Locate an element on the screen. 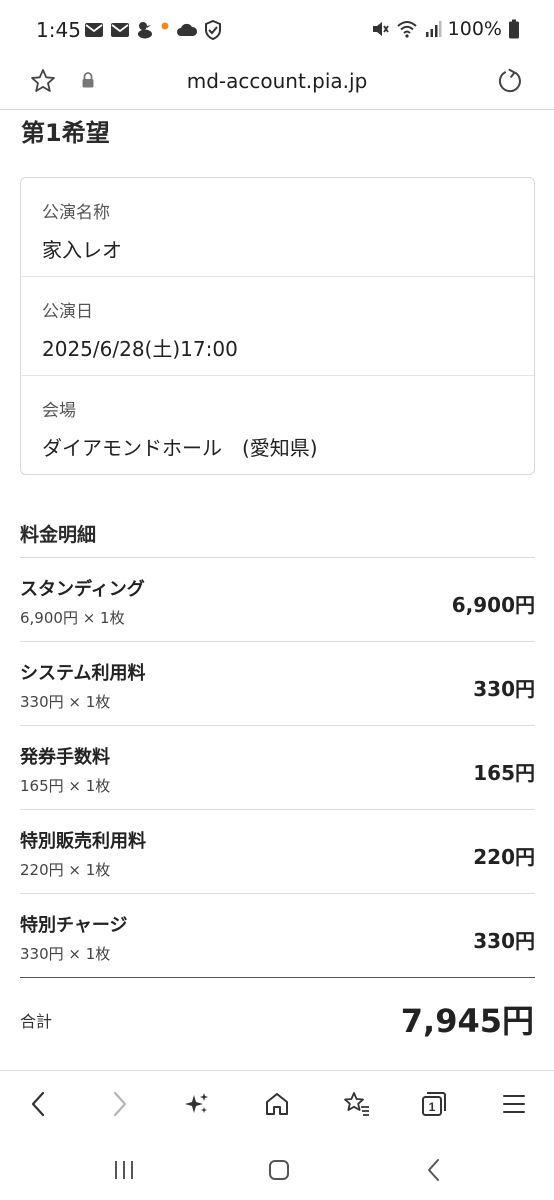 The image size is (554, 1200). fee-row: 発券手数料 165円 × 1枚 165円 is located at coordinates (277, 768).